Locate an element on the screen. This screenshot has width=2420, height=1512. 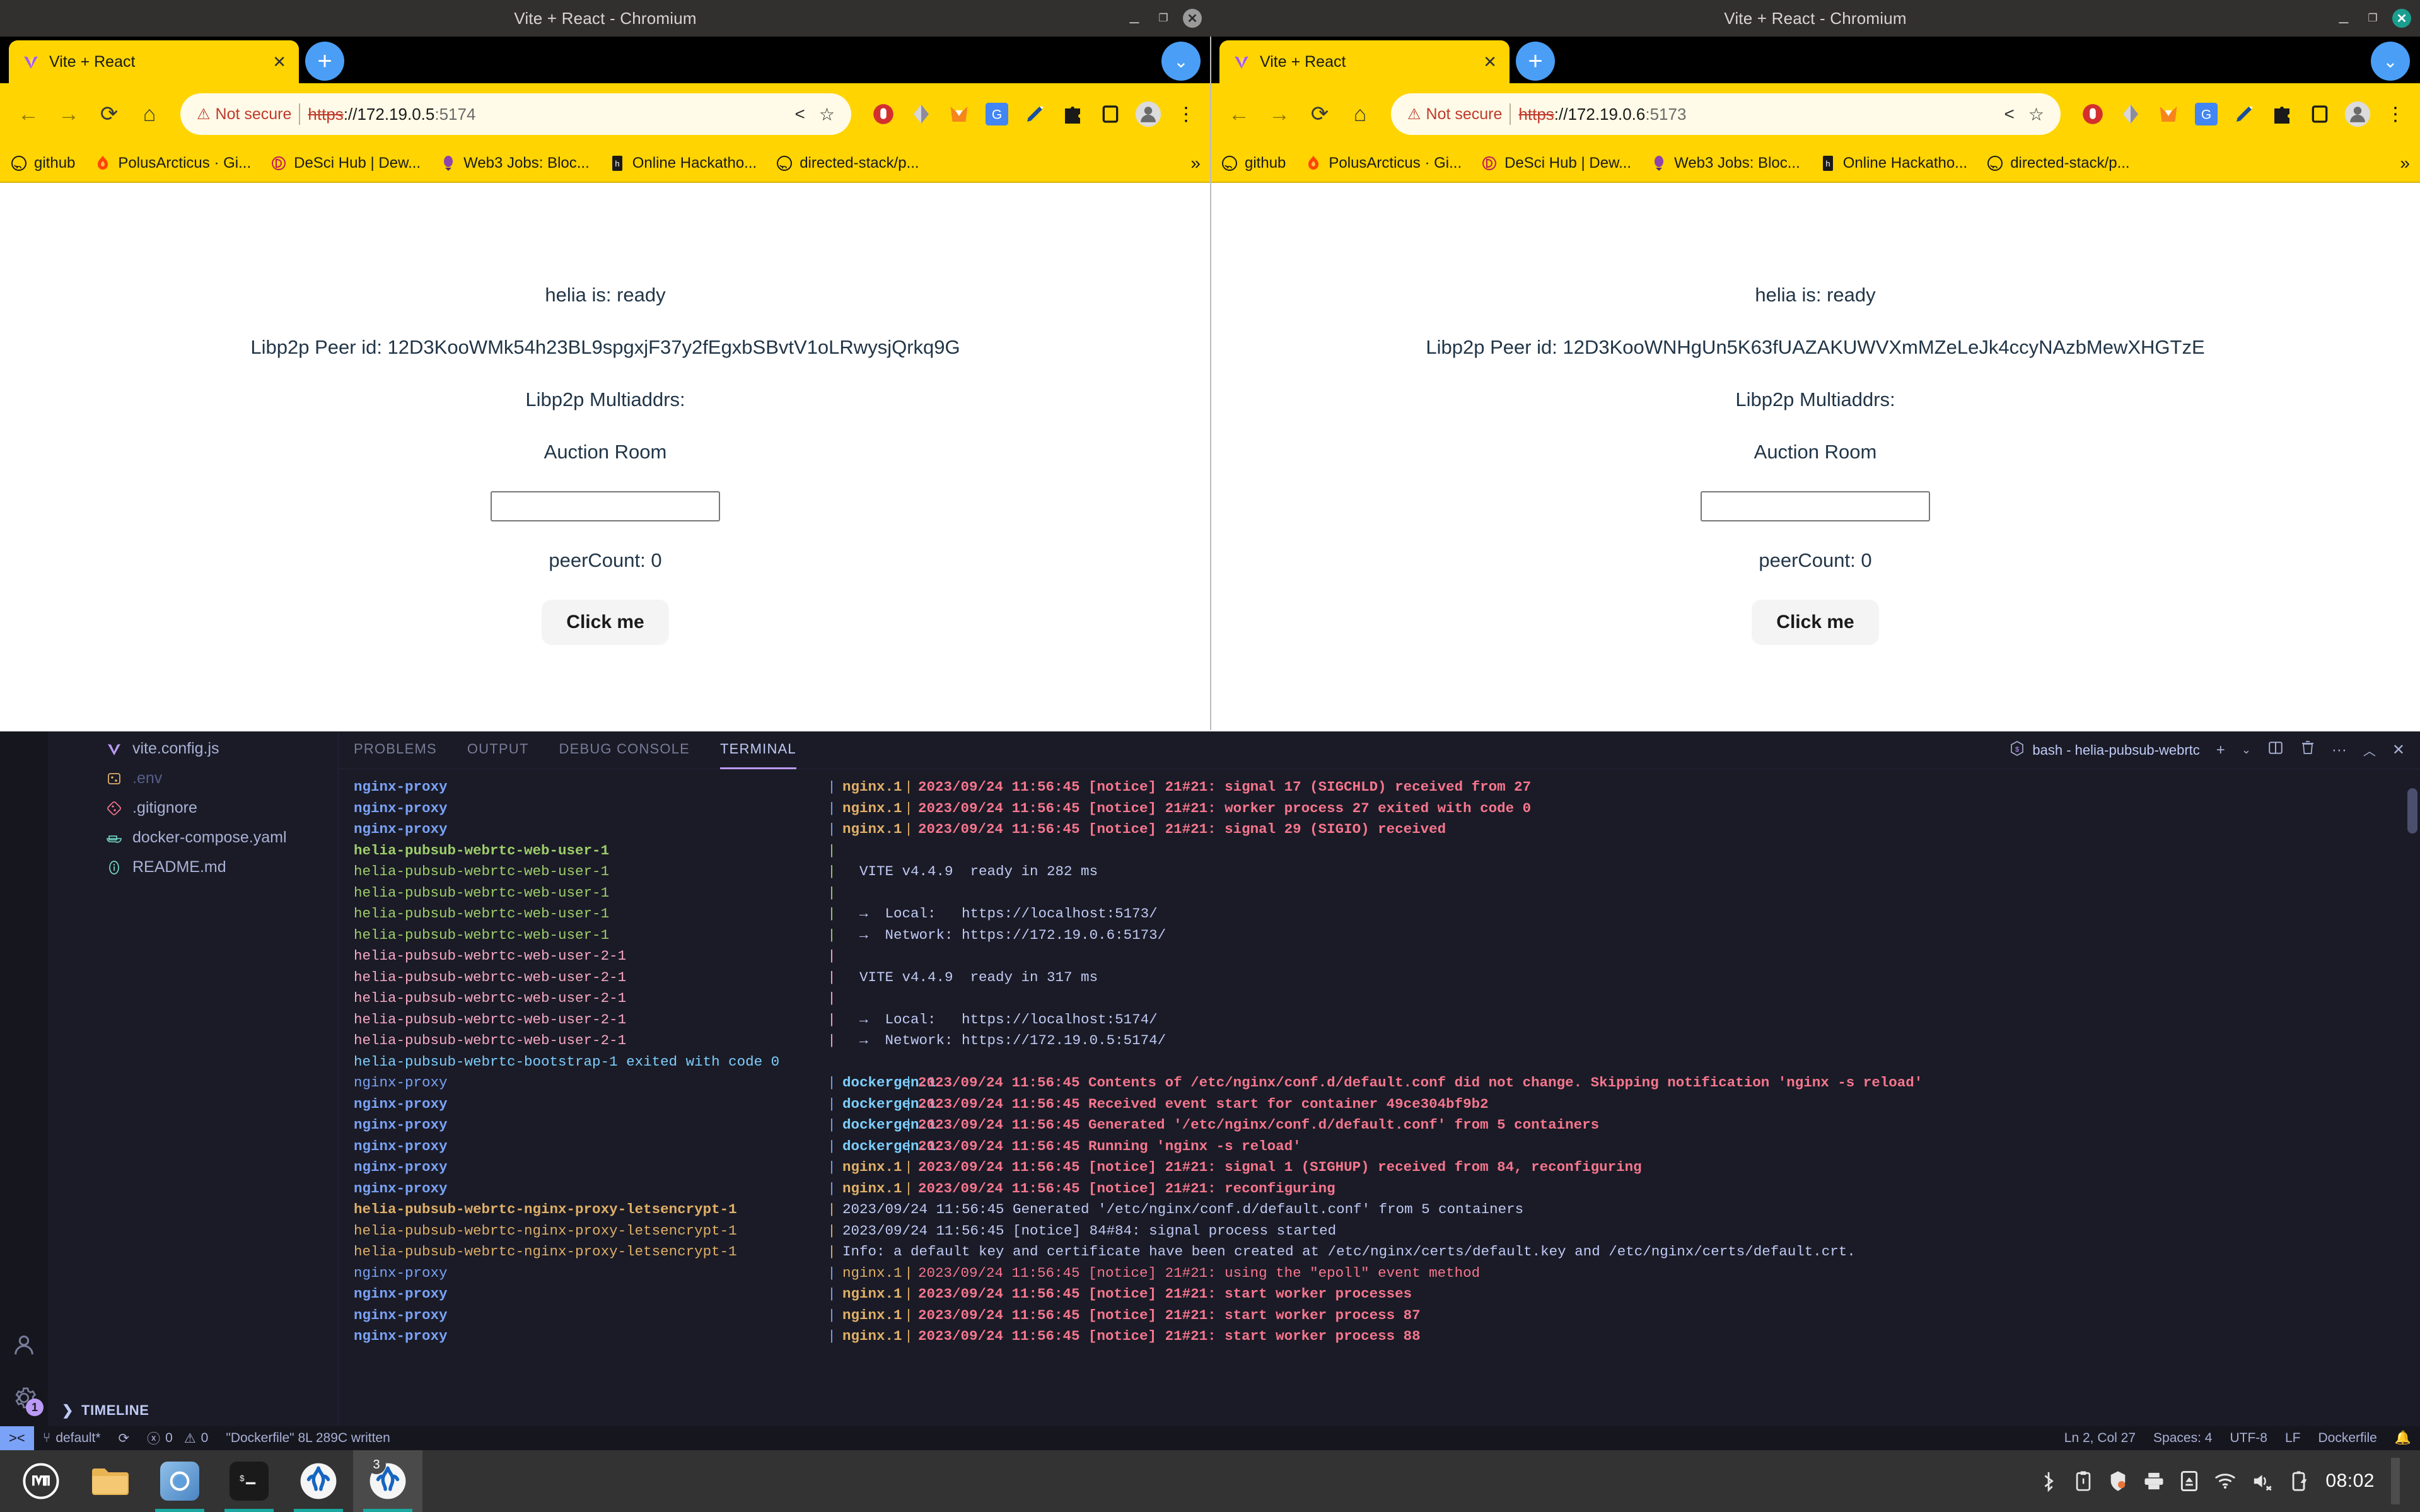
terminal-scrollbar is located at coordinates (2412, 811).